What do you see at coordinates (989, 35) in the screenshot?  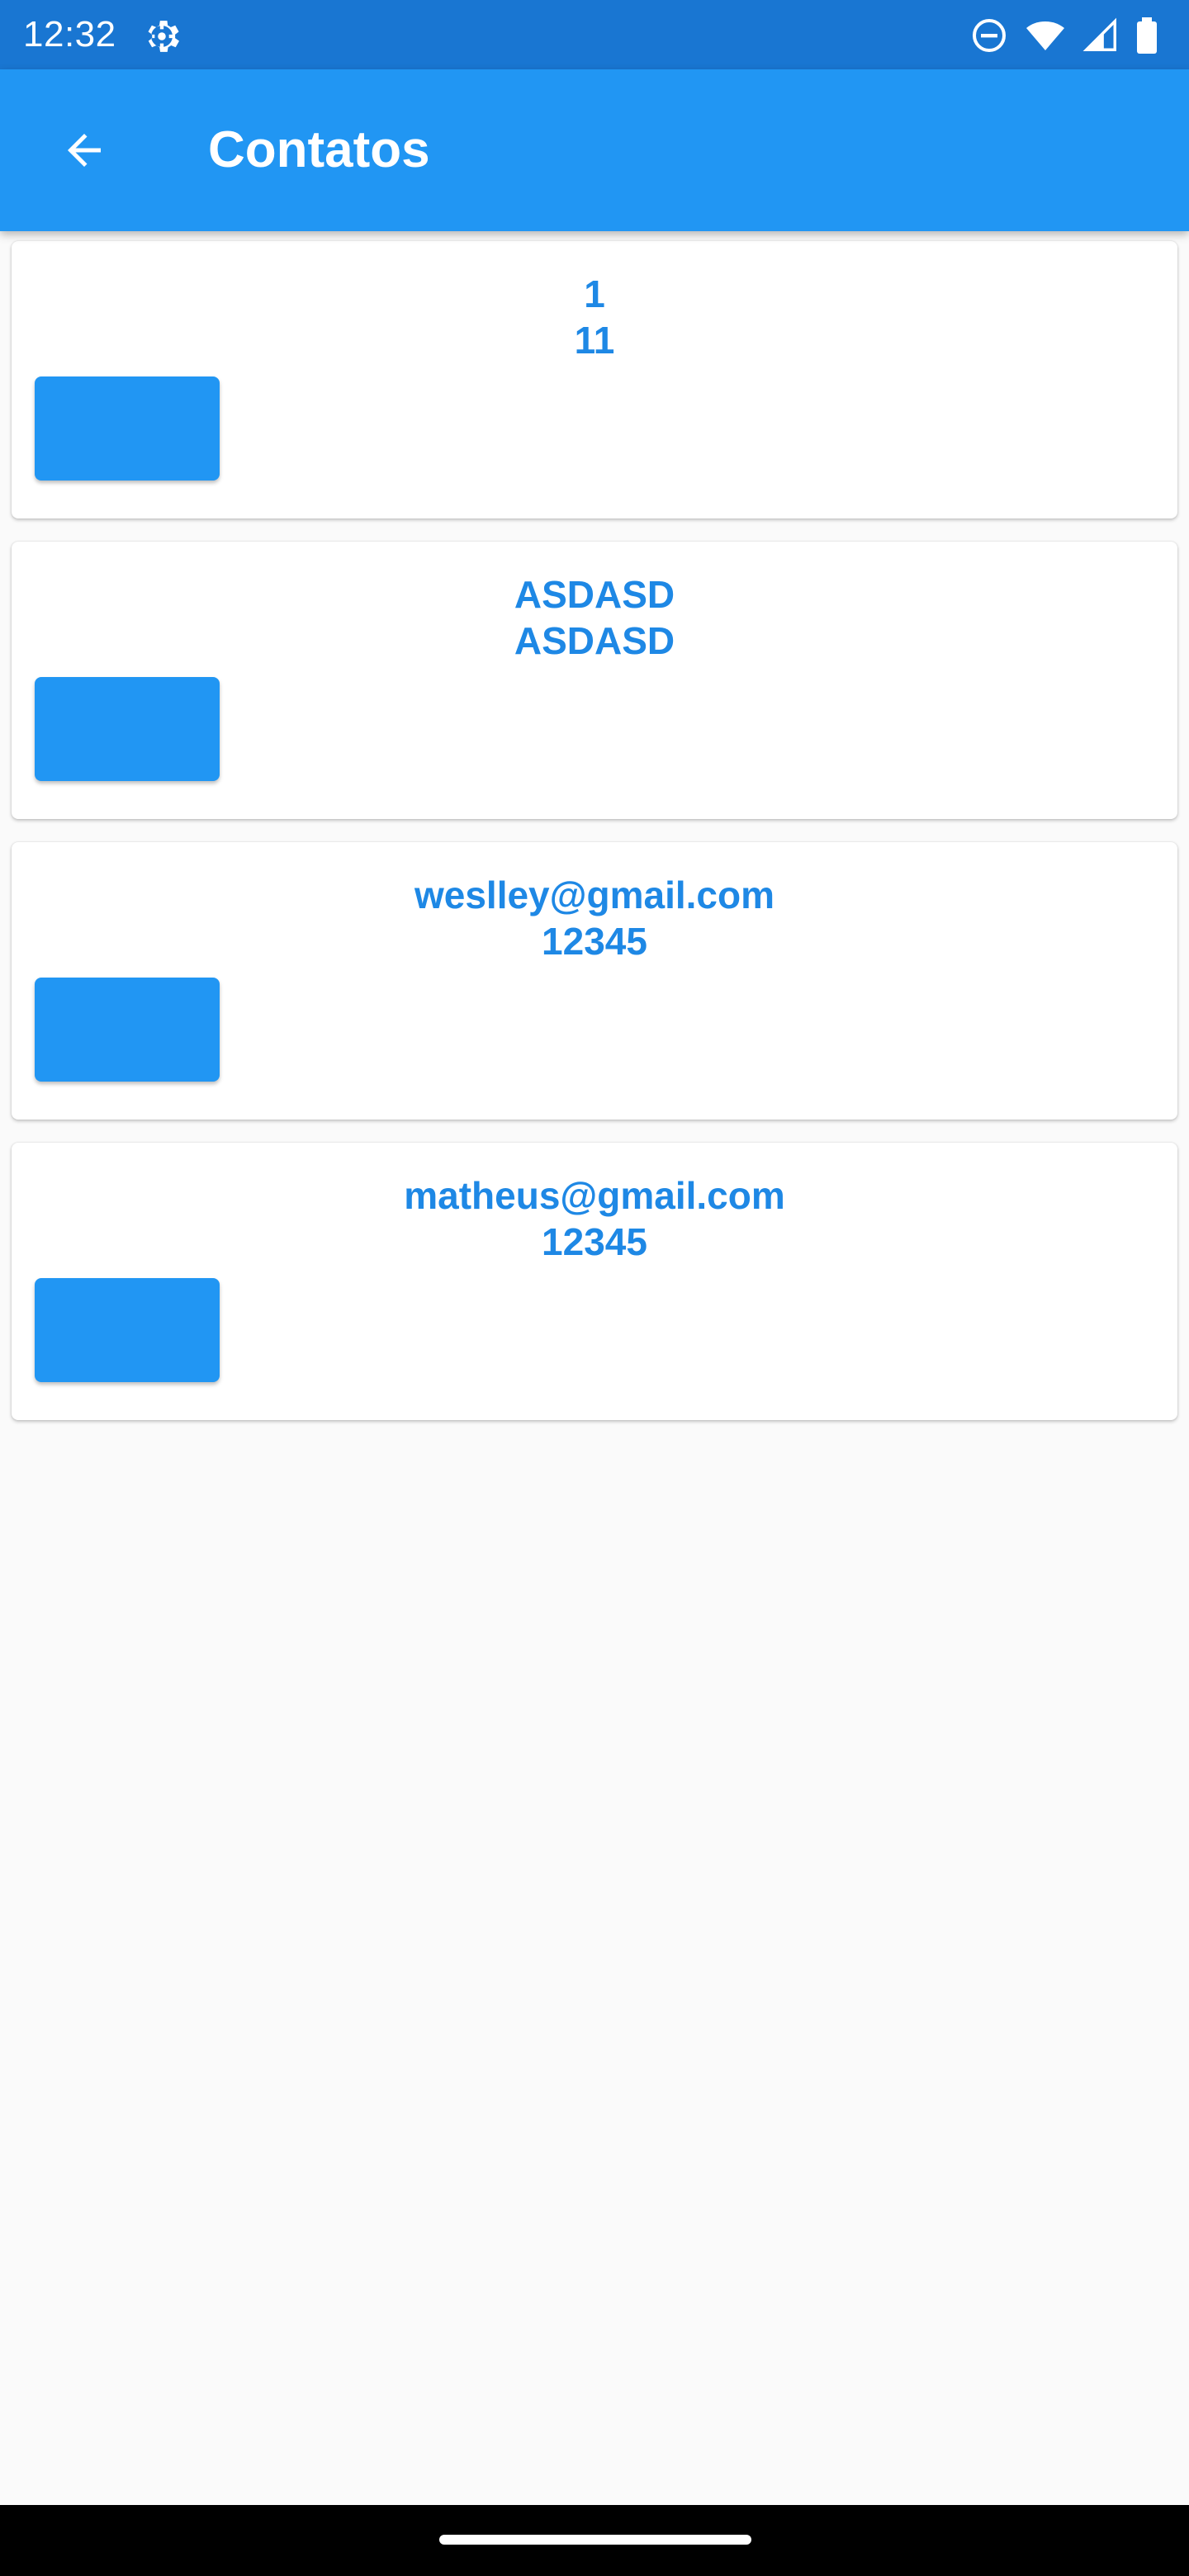 I see `do-not-disturb-icon` at bounding box center [989, 35].